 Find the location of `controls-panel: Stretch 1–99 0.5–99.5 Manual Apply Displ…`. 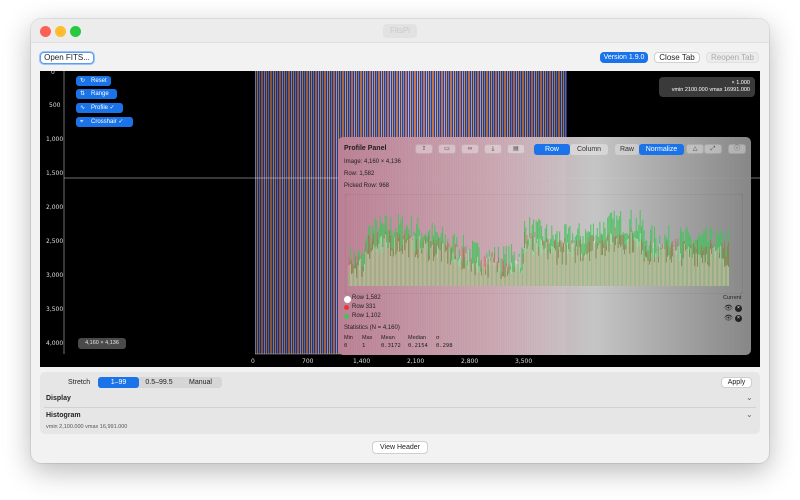

controls-panel: Stretch 1–99 0.5–99.5 Manual Apply Displ… is located at coordinates (400, 403).